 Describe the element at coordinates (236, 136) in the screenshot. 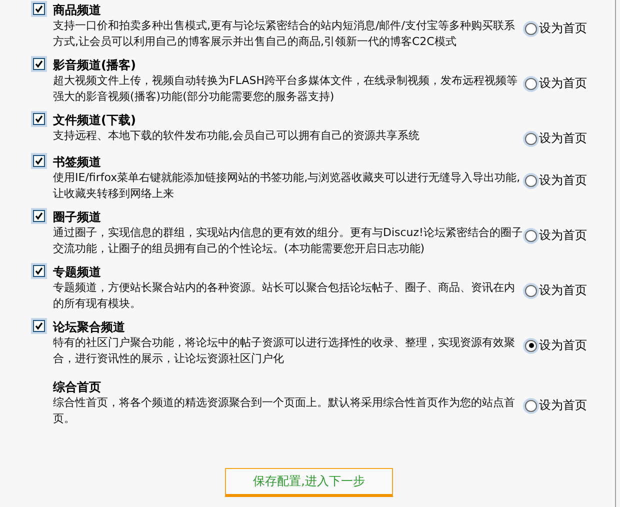

I see `channel-description: 支持远程、本地下载的软件发布功能,会员自己可以拥有自己的资源共享系统` at that location.